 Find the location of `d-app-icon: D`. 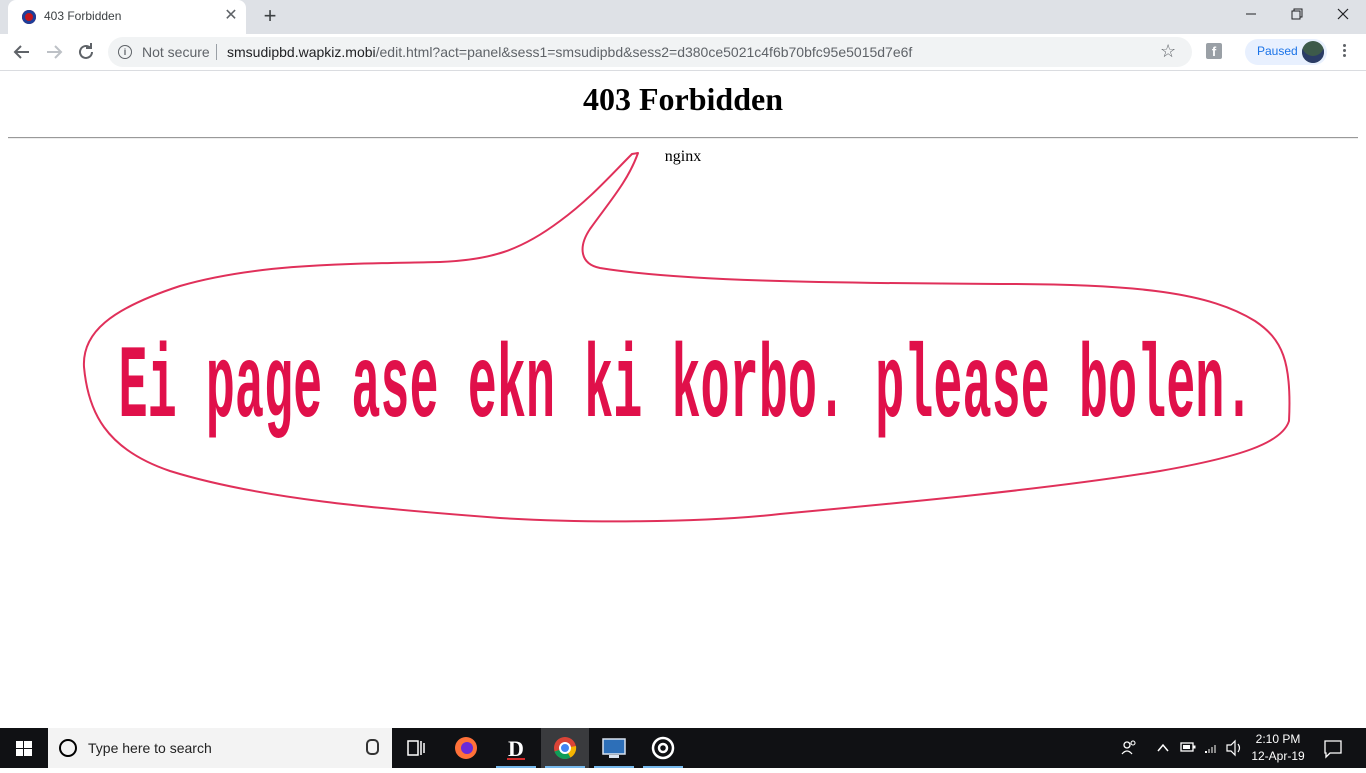

d-app-icon: D is located at coordinates (516, 748).